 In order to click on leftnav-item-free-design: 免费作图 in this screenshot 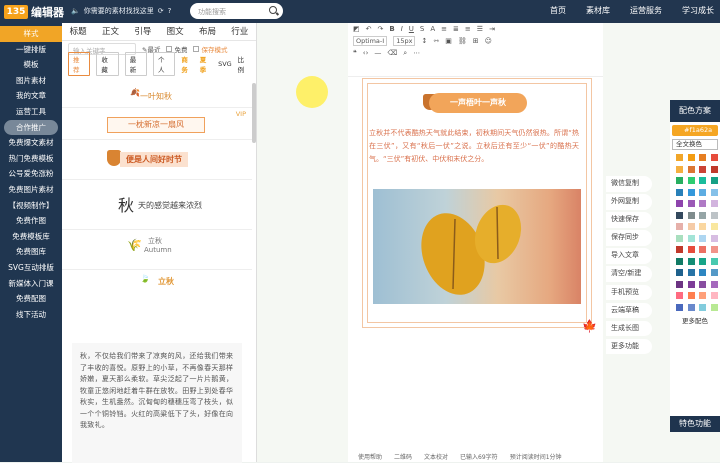, I will do `click(31, 221)`.